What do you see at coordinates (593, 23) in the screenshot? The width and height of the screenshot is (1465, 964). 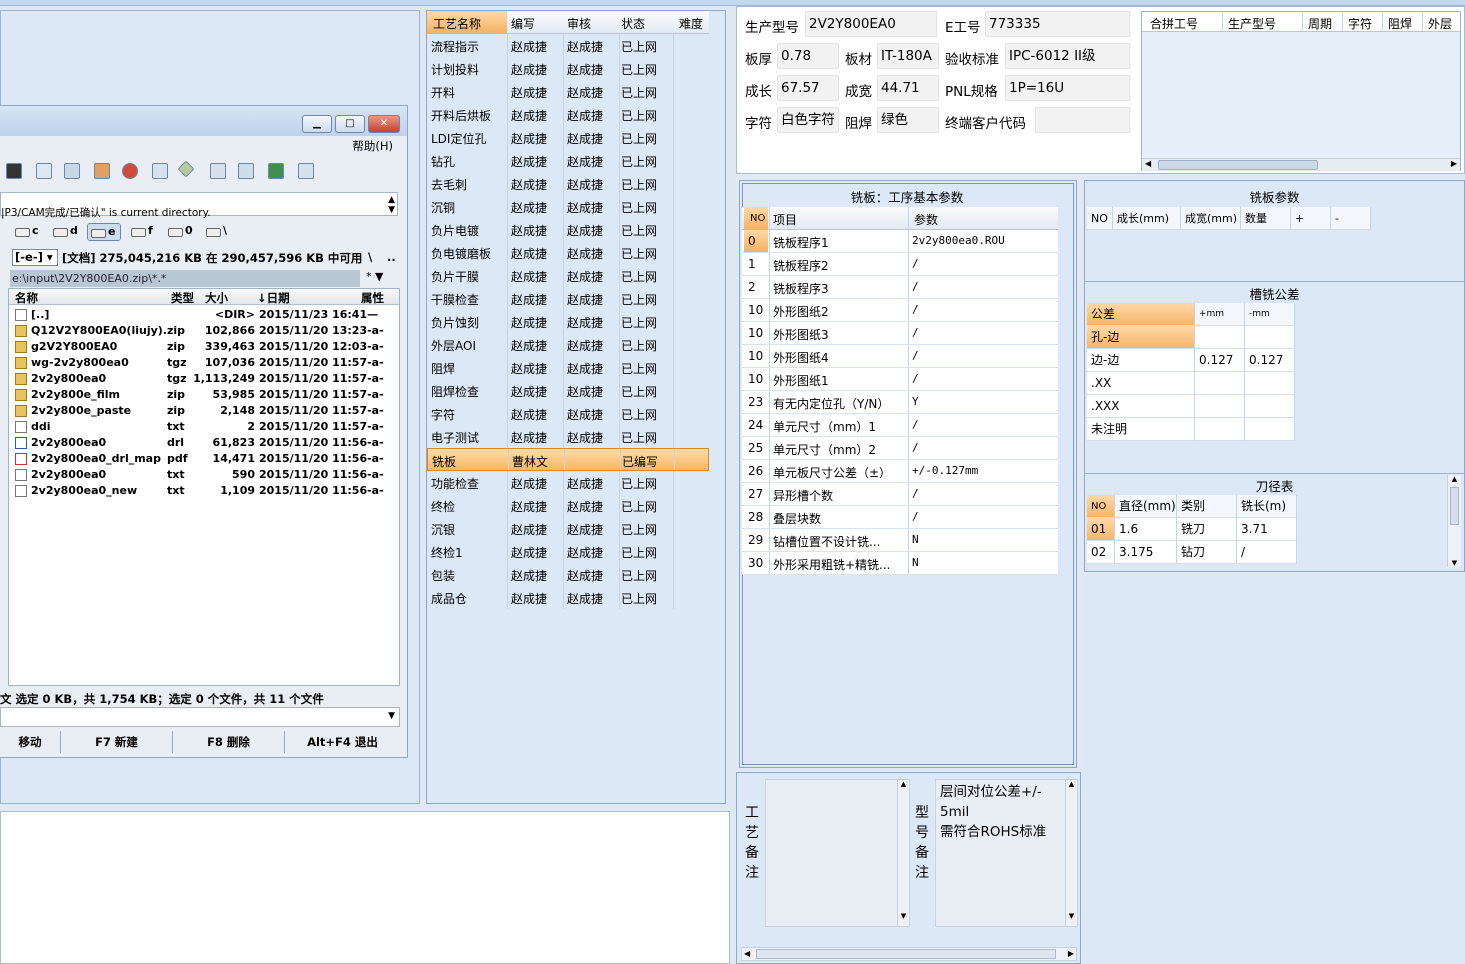 I see `header-reviewer: 审核` at bounding box center [593, 23].